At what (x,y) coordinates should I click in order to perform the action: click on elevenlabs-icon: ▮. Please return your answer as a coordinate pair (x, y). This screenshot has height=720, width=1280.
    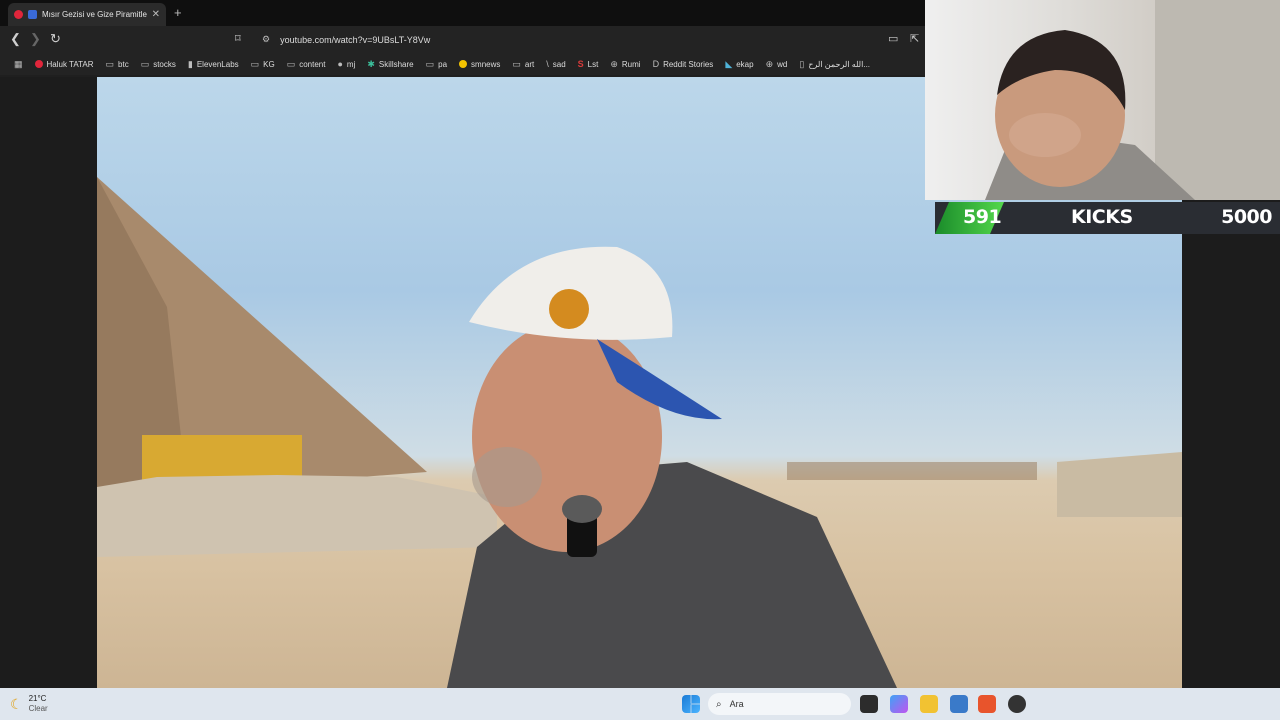
    Looking at the image, I should click on (190, 63).